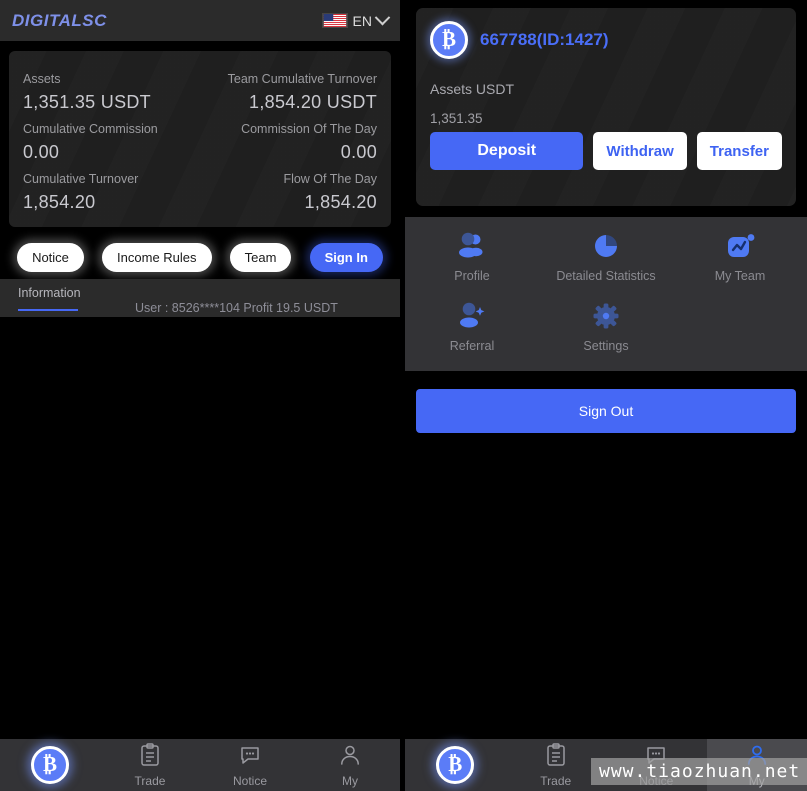 The height and width of the screenshot is (791, 807). Describe the element at coordinates (200, 99) in the screenshot. I see `stats-value-row-1: 1,351.35 USDT 1,854.20 USDT` at that location.